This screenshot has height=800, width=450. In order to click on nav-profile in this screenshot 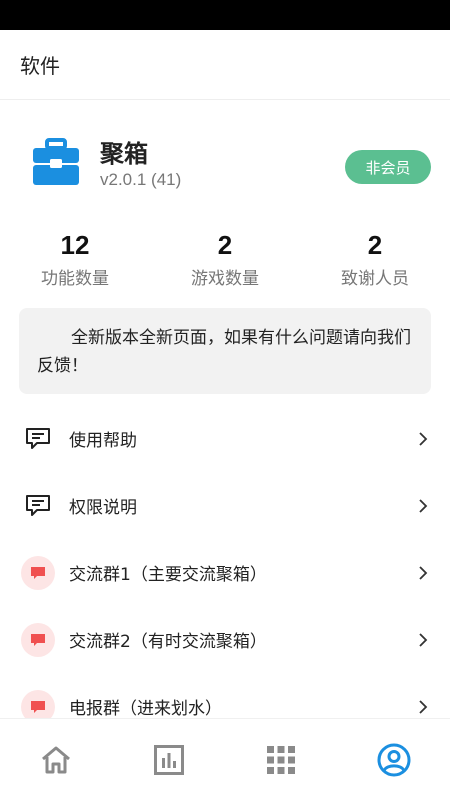, I will do `click(394, 759)`.